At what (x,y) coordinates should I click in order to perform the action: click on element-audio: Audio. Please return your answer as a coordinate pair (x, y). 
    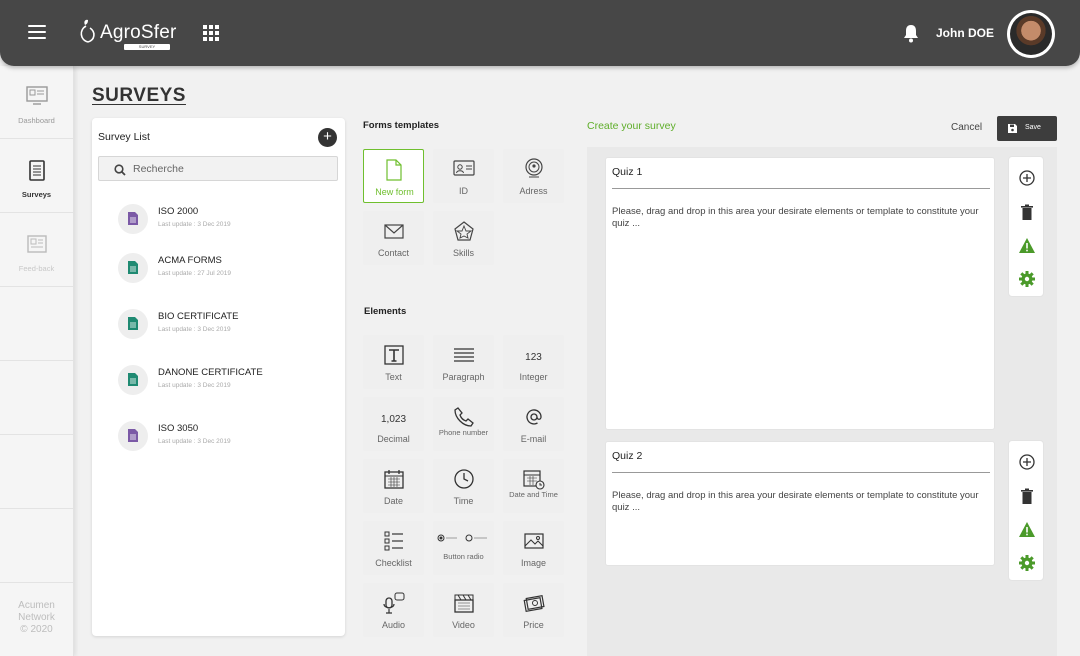
    Looking at the image, I should click on (393, 610).